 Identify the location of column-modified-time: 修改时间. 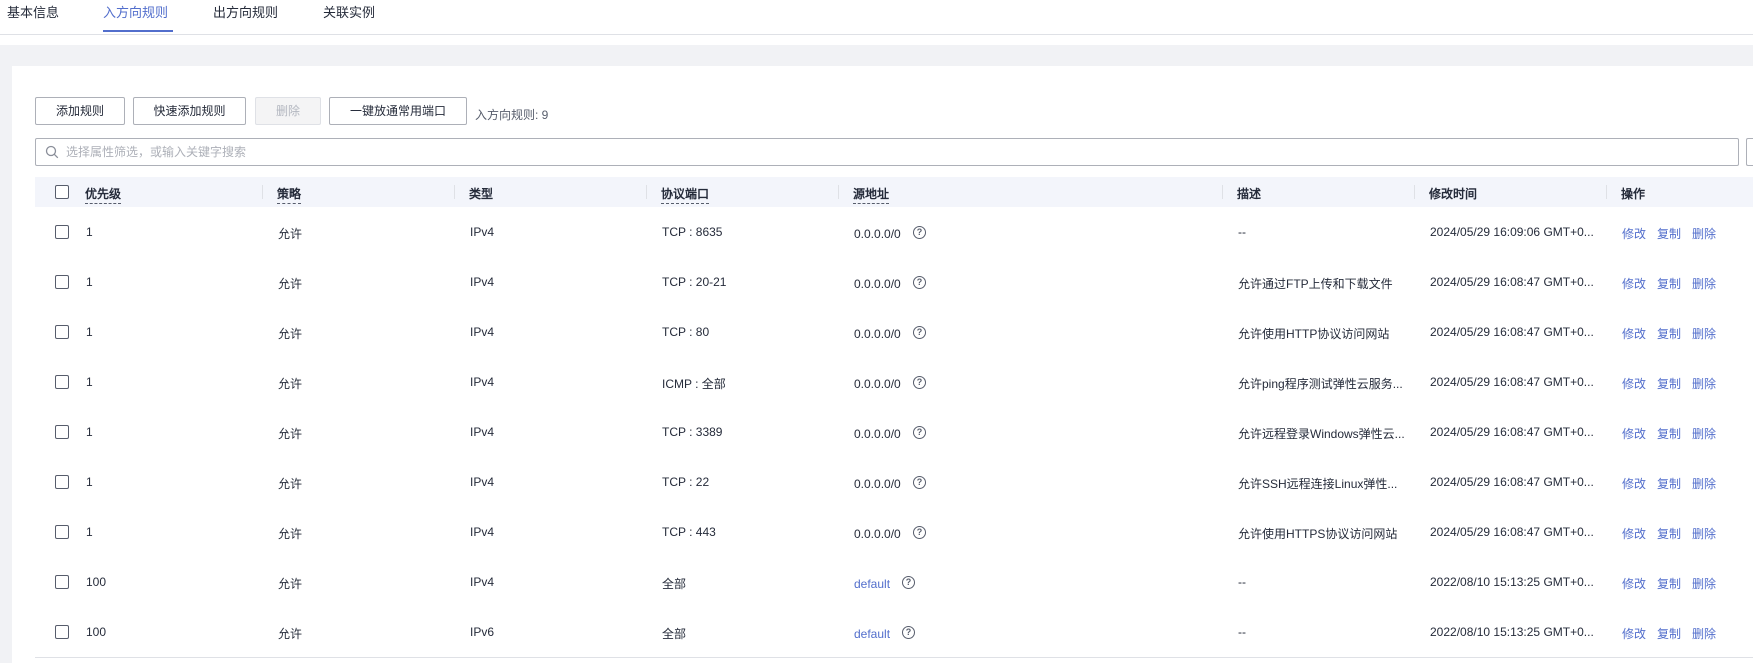
(1453, 194).